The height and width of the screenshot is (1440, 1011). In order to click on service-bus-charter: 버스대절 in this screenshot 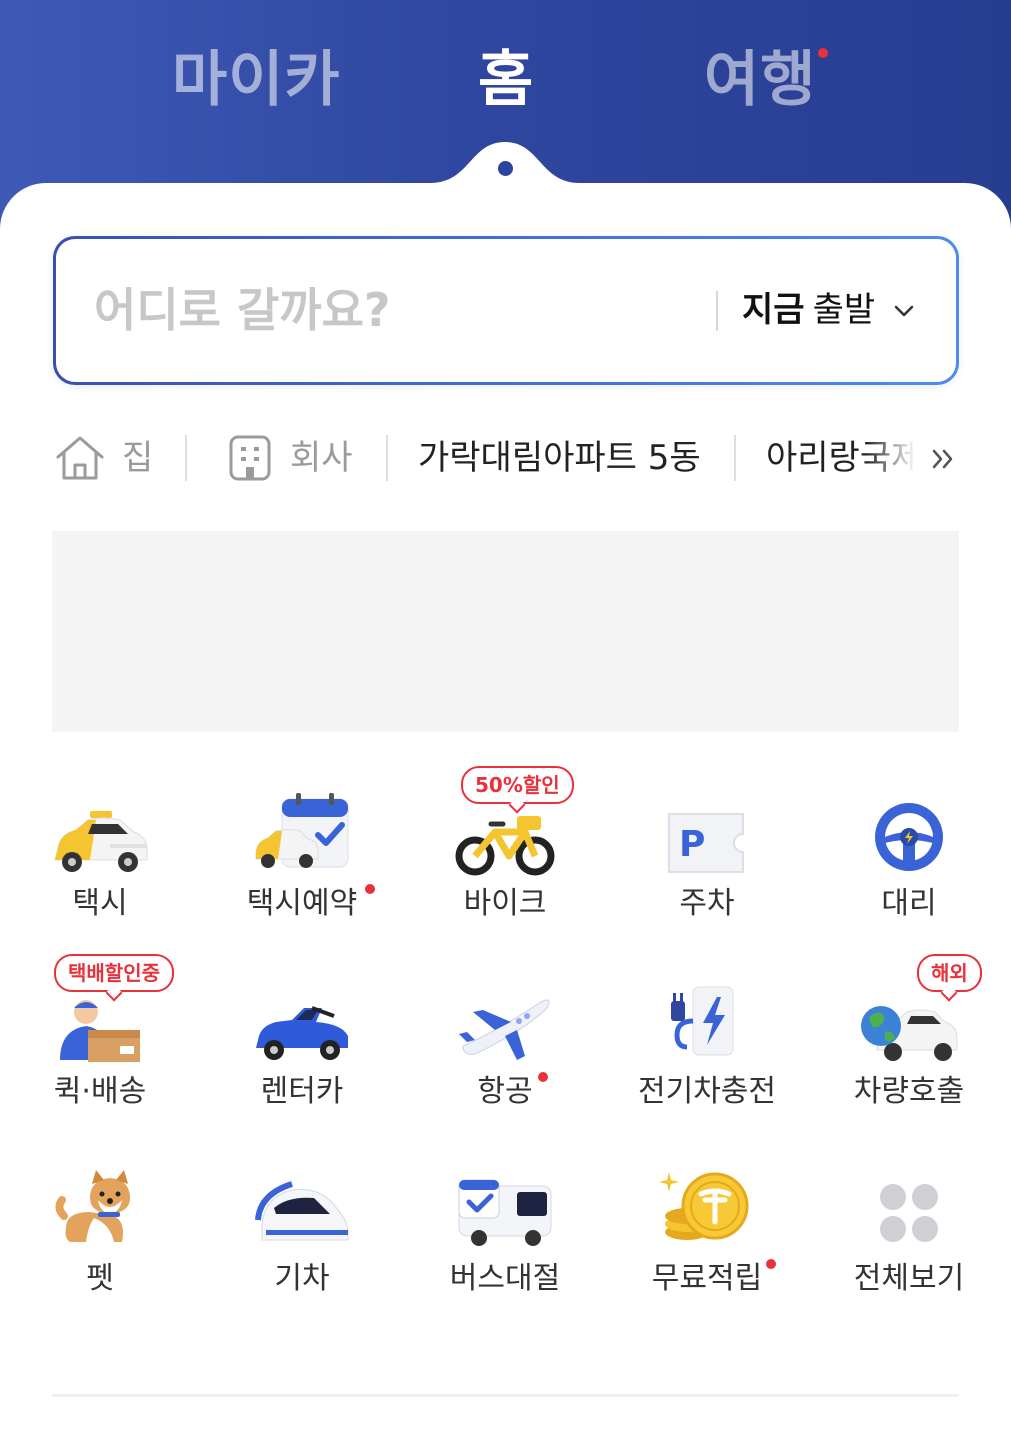, I will do `click(505, 1230)`.